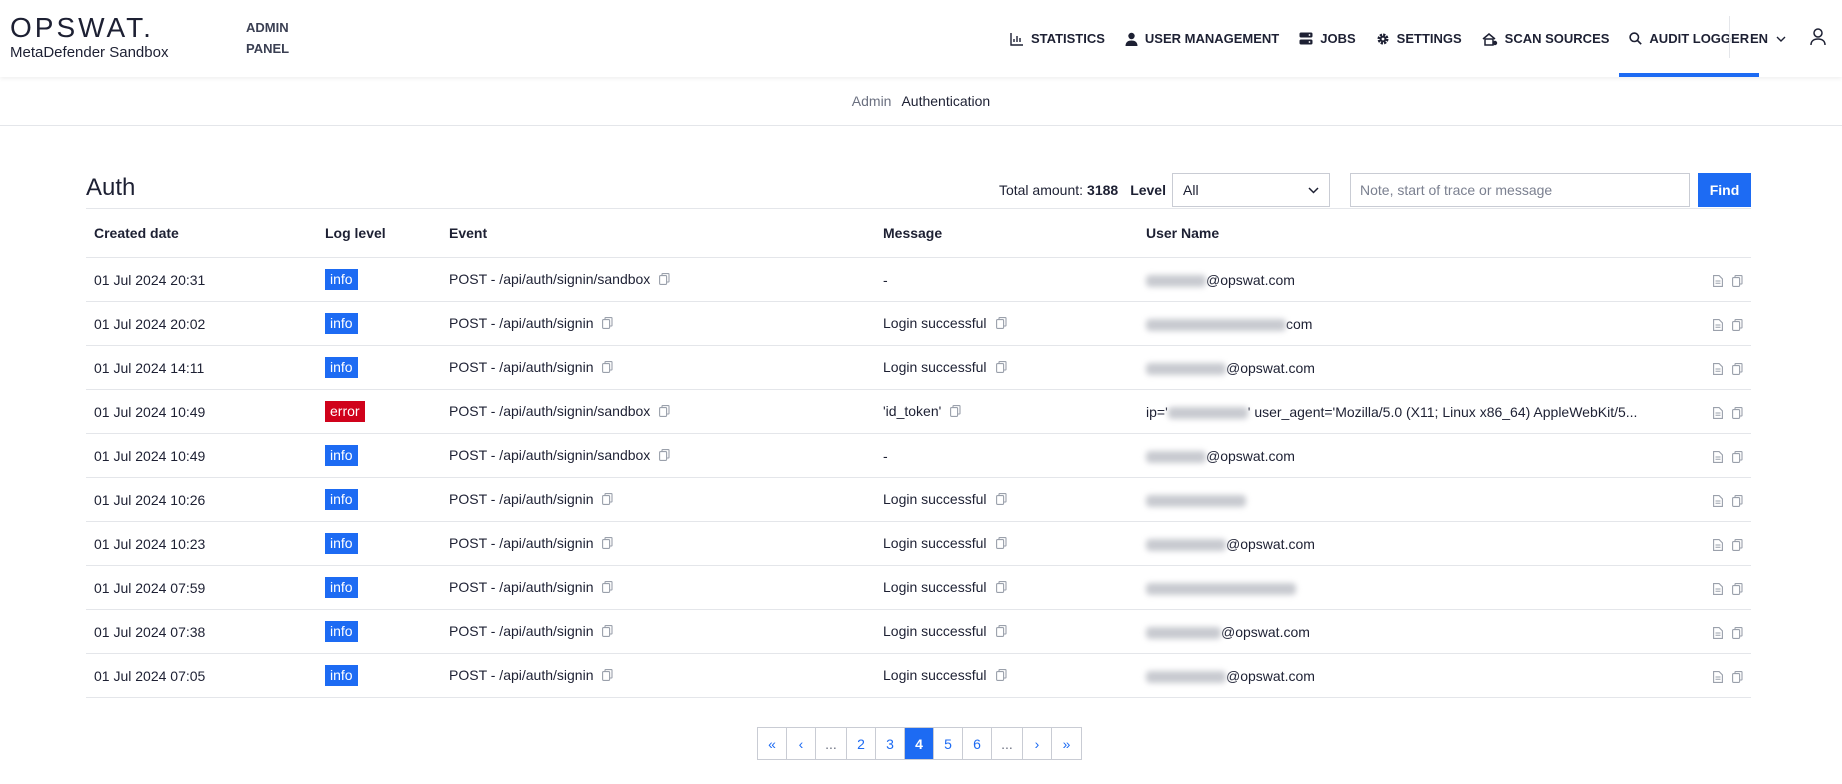 Image resolution: width=1842 pixels, height=784 pixels. What do you see at coordinates (1520, 190) in the screenshot?
I see `search-input` at bounding box center [1520, 190].